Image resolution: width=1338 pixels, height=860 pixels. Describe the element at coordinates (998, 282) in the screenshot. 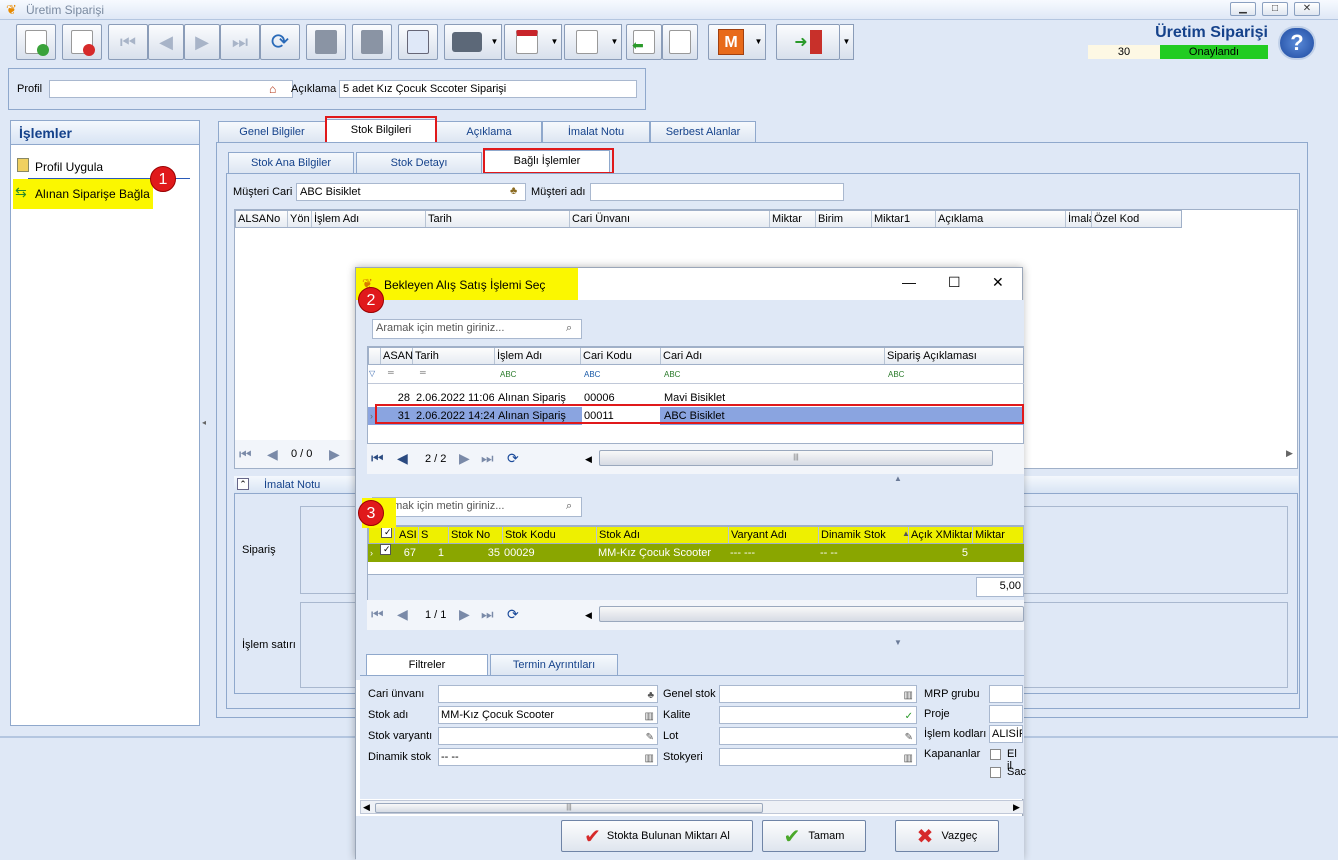

I see `dialog-close-button: ✕` at that location.